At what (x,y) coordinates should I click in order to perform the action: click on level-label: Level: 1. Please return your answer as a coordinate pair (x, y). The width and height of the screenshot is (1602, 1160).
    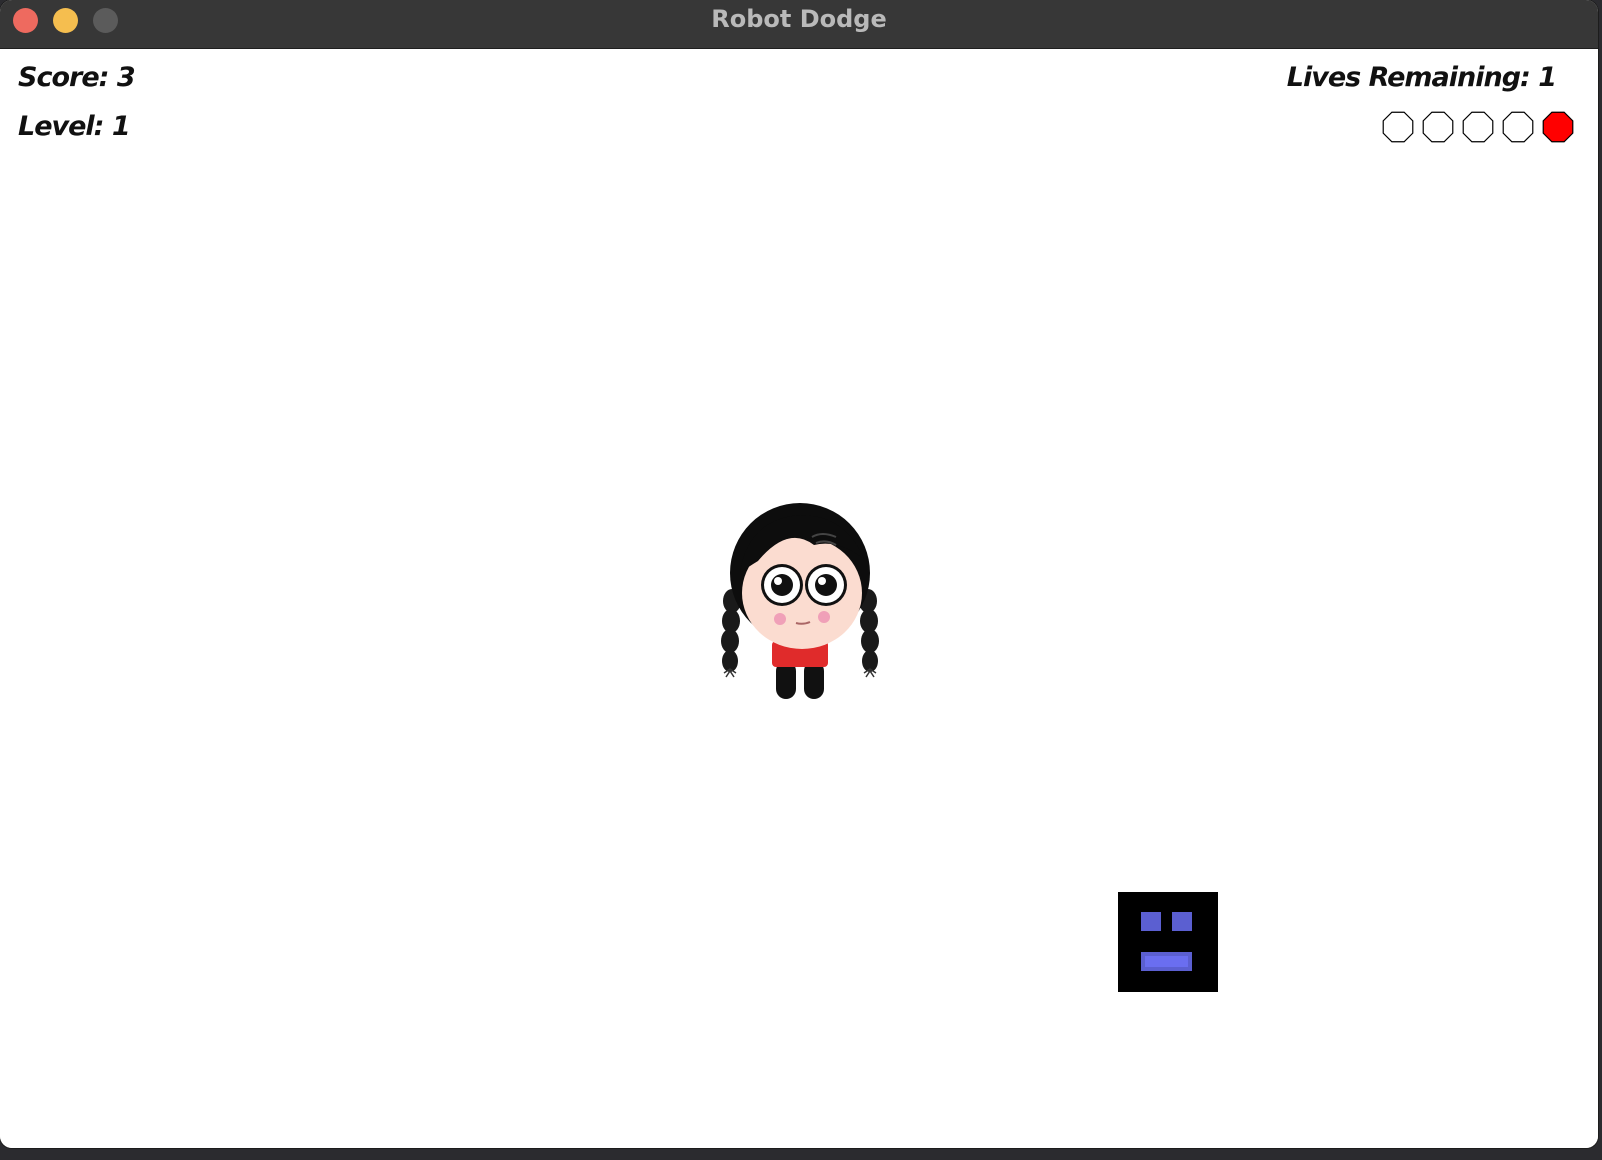
    Looking at the image, I should click on (74, 126).